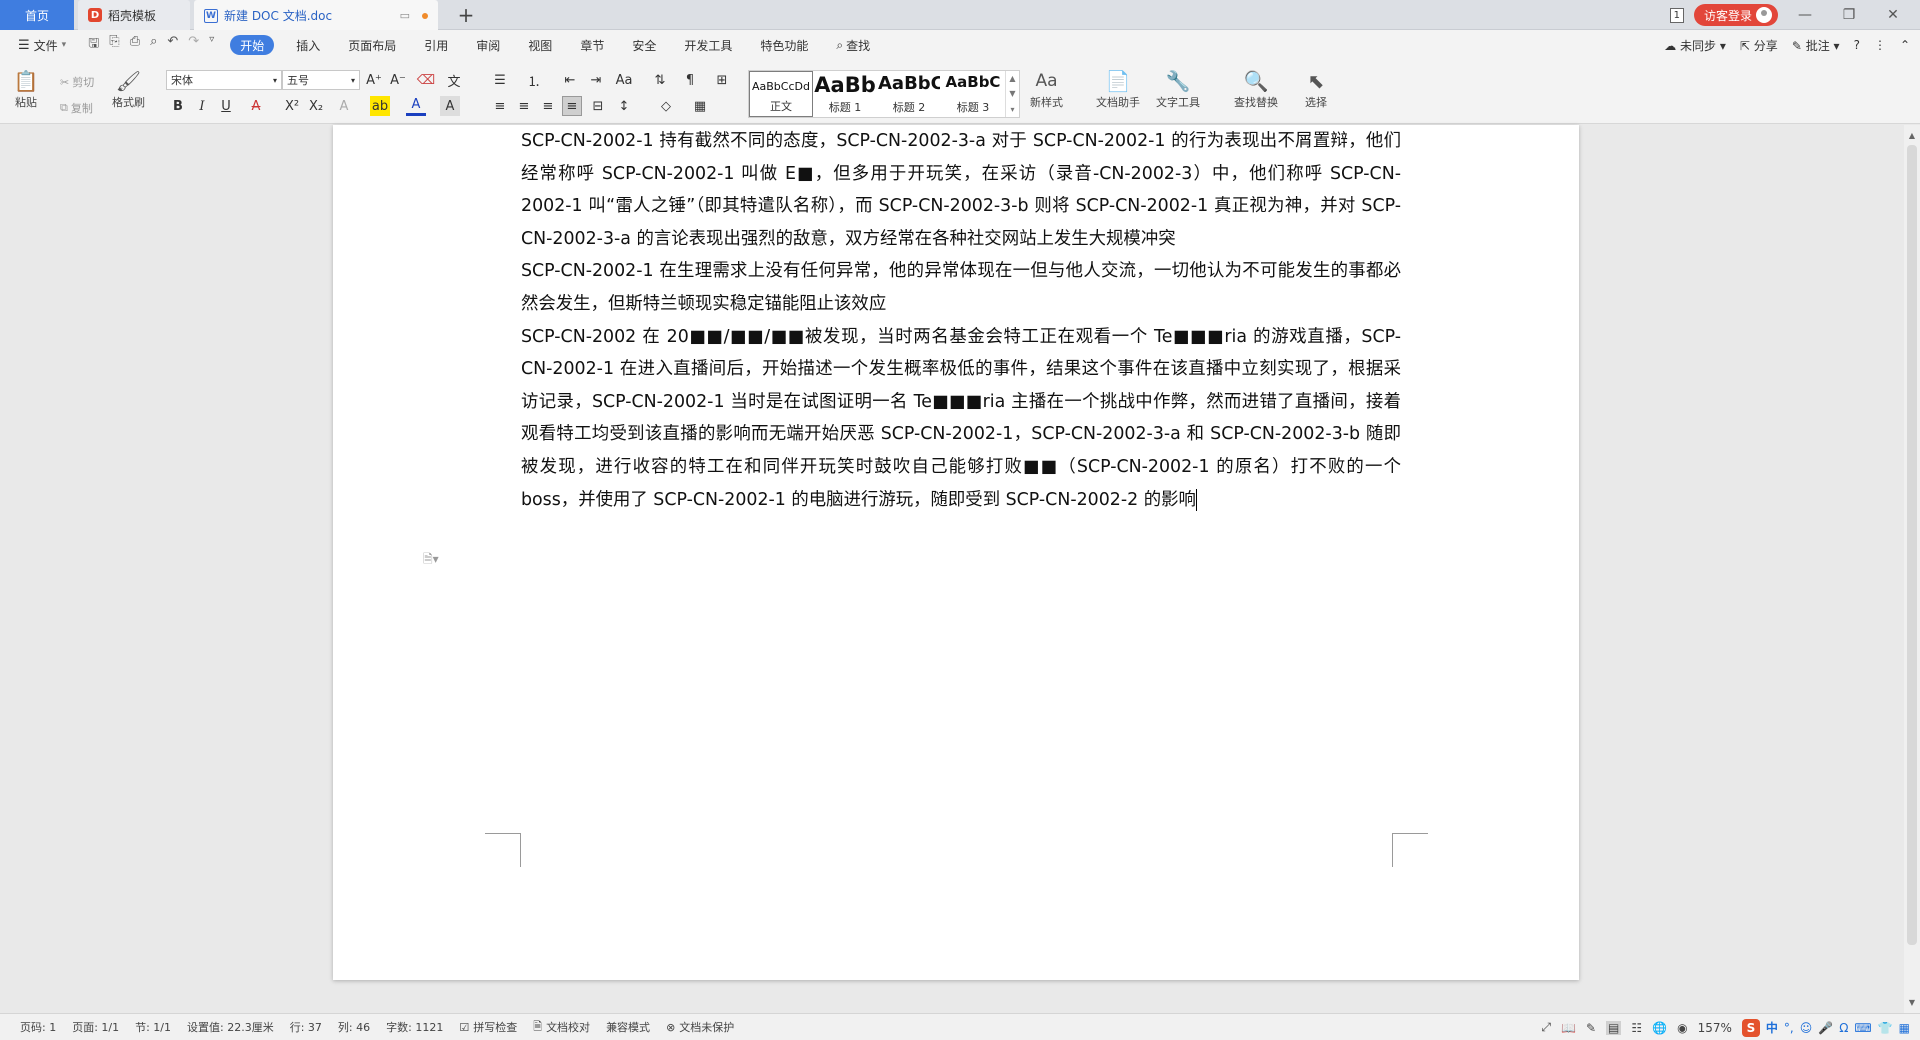  Describe the element at coordinates (1806, 1028) in the screenshot. I see `emoji-icon: ☺` at that location.